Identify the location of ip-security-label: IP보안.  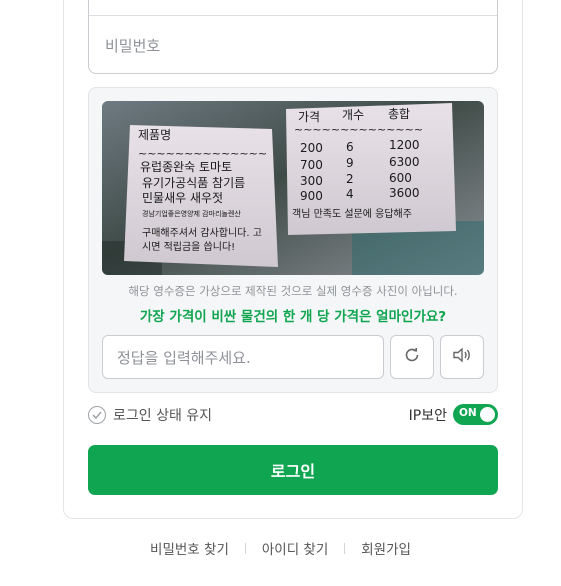
(427, 415).